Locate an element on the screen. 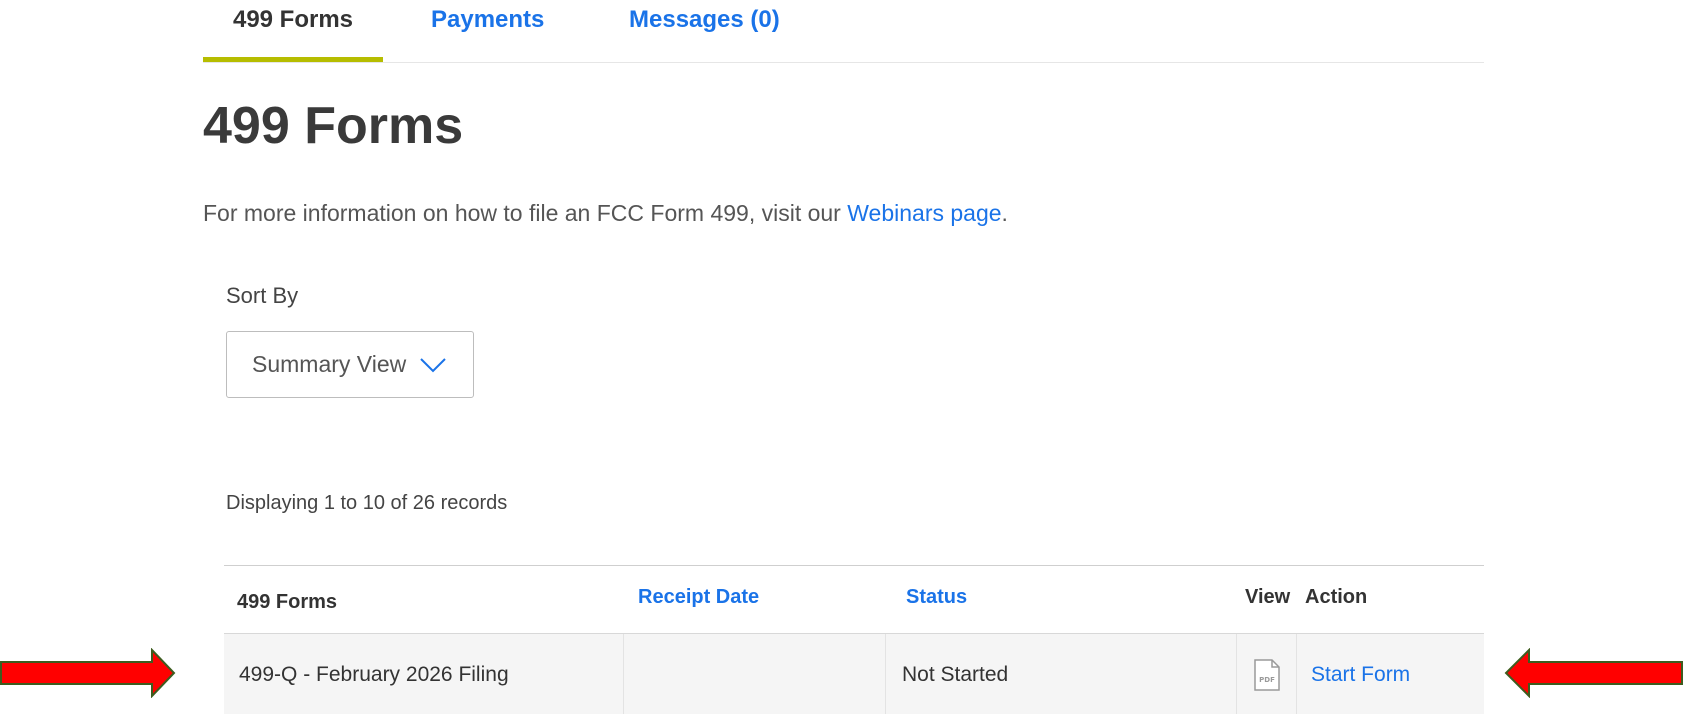  cell-view: PDF is located at coordinates (1267, 674).